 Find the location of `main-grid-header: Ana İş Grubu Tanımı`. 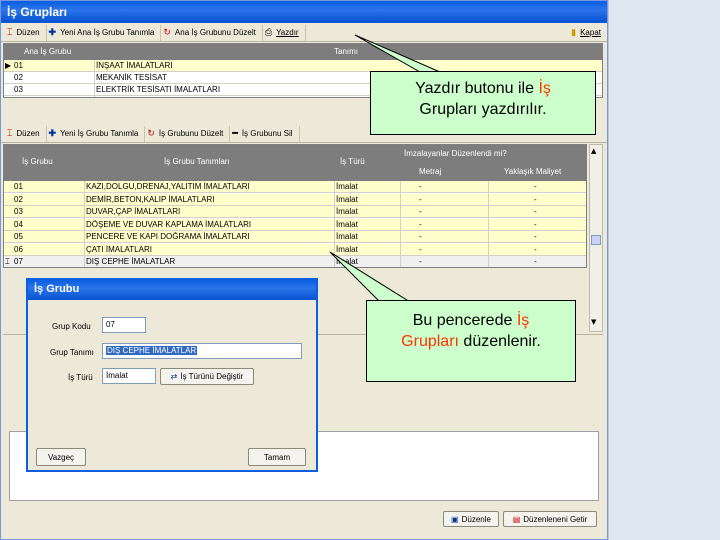

main-grid-header: Ana İş Grubu Tanımı is located at coordinates (303, 52).